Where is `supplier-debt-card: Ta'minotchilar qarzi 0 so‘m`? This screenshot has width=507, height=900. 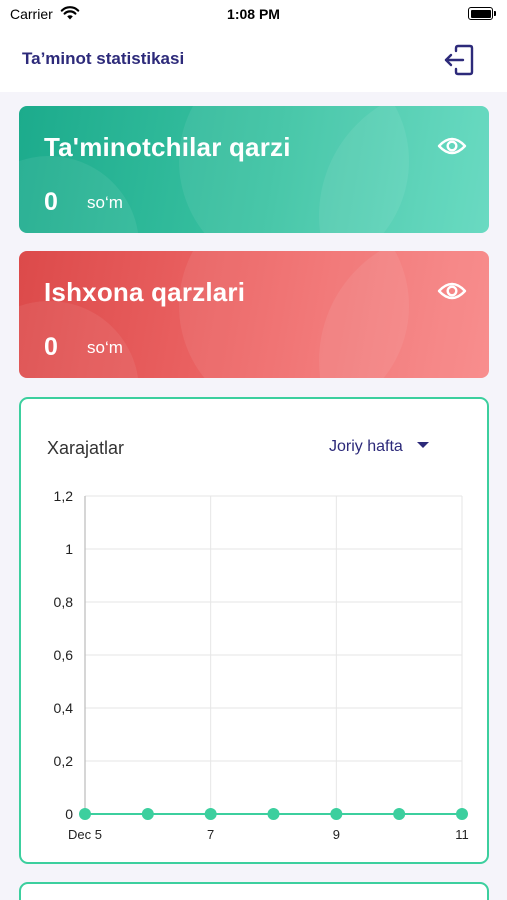
supplier-debt-card: Ta'minotchilar qarzi 0 so‘m is located at coordinates (254, 169).